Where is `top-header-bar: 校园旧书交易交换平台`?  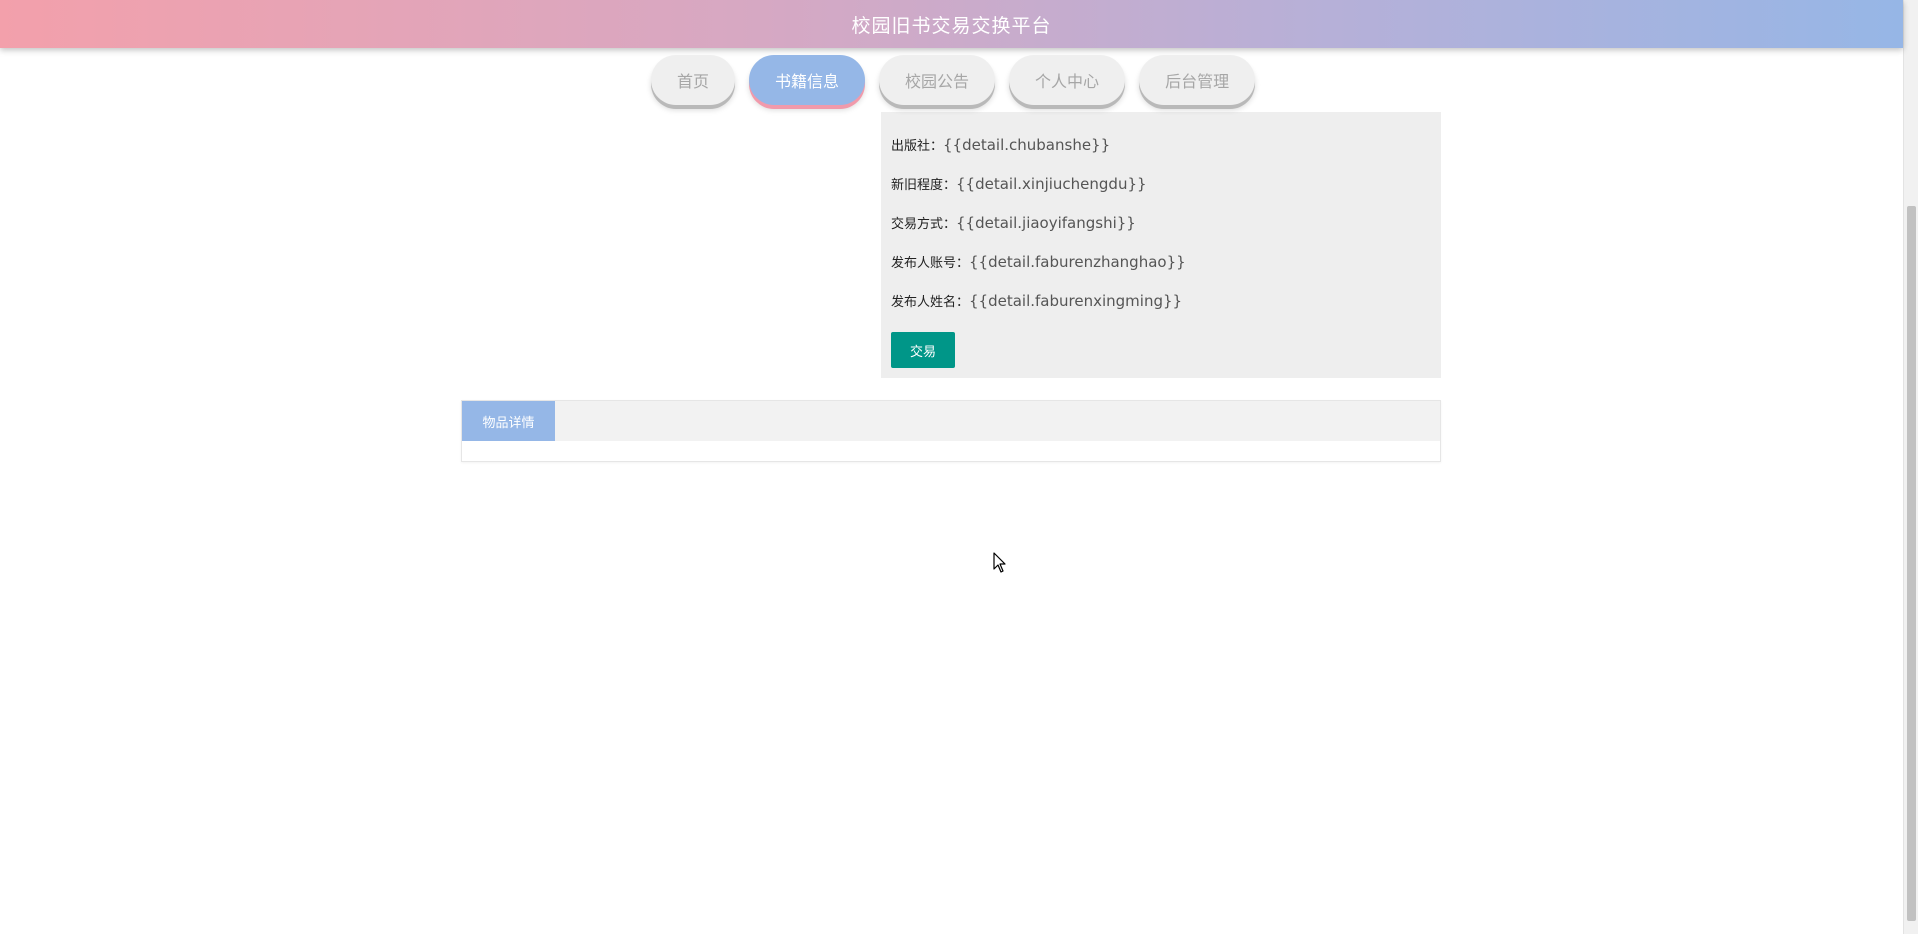
top-header-bar: 校园旧书交易交换平台 is located at coordinates (951, 24).